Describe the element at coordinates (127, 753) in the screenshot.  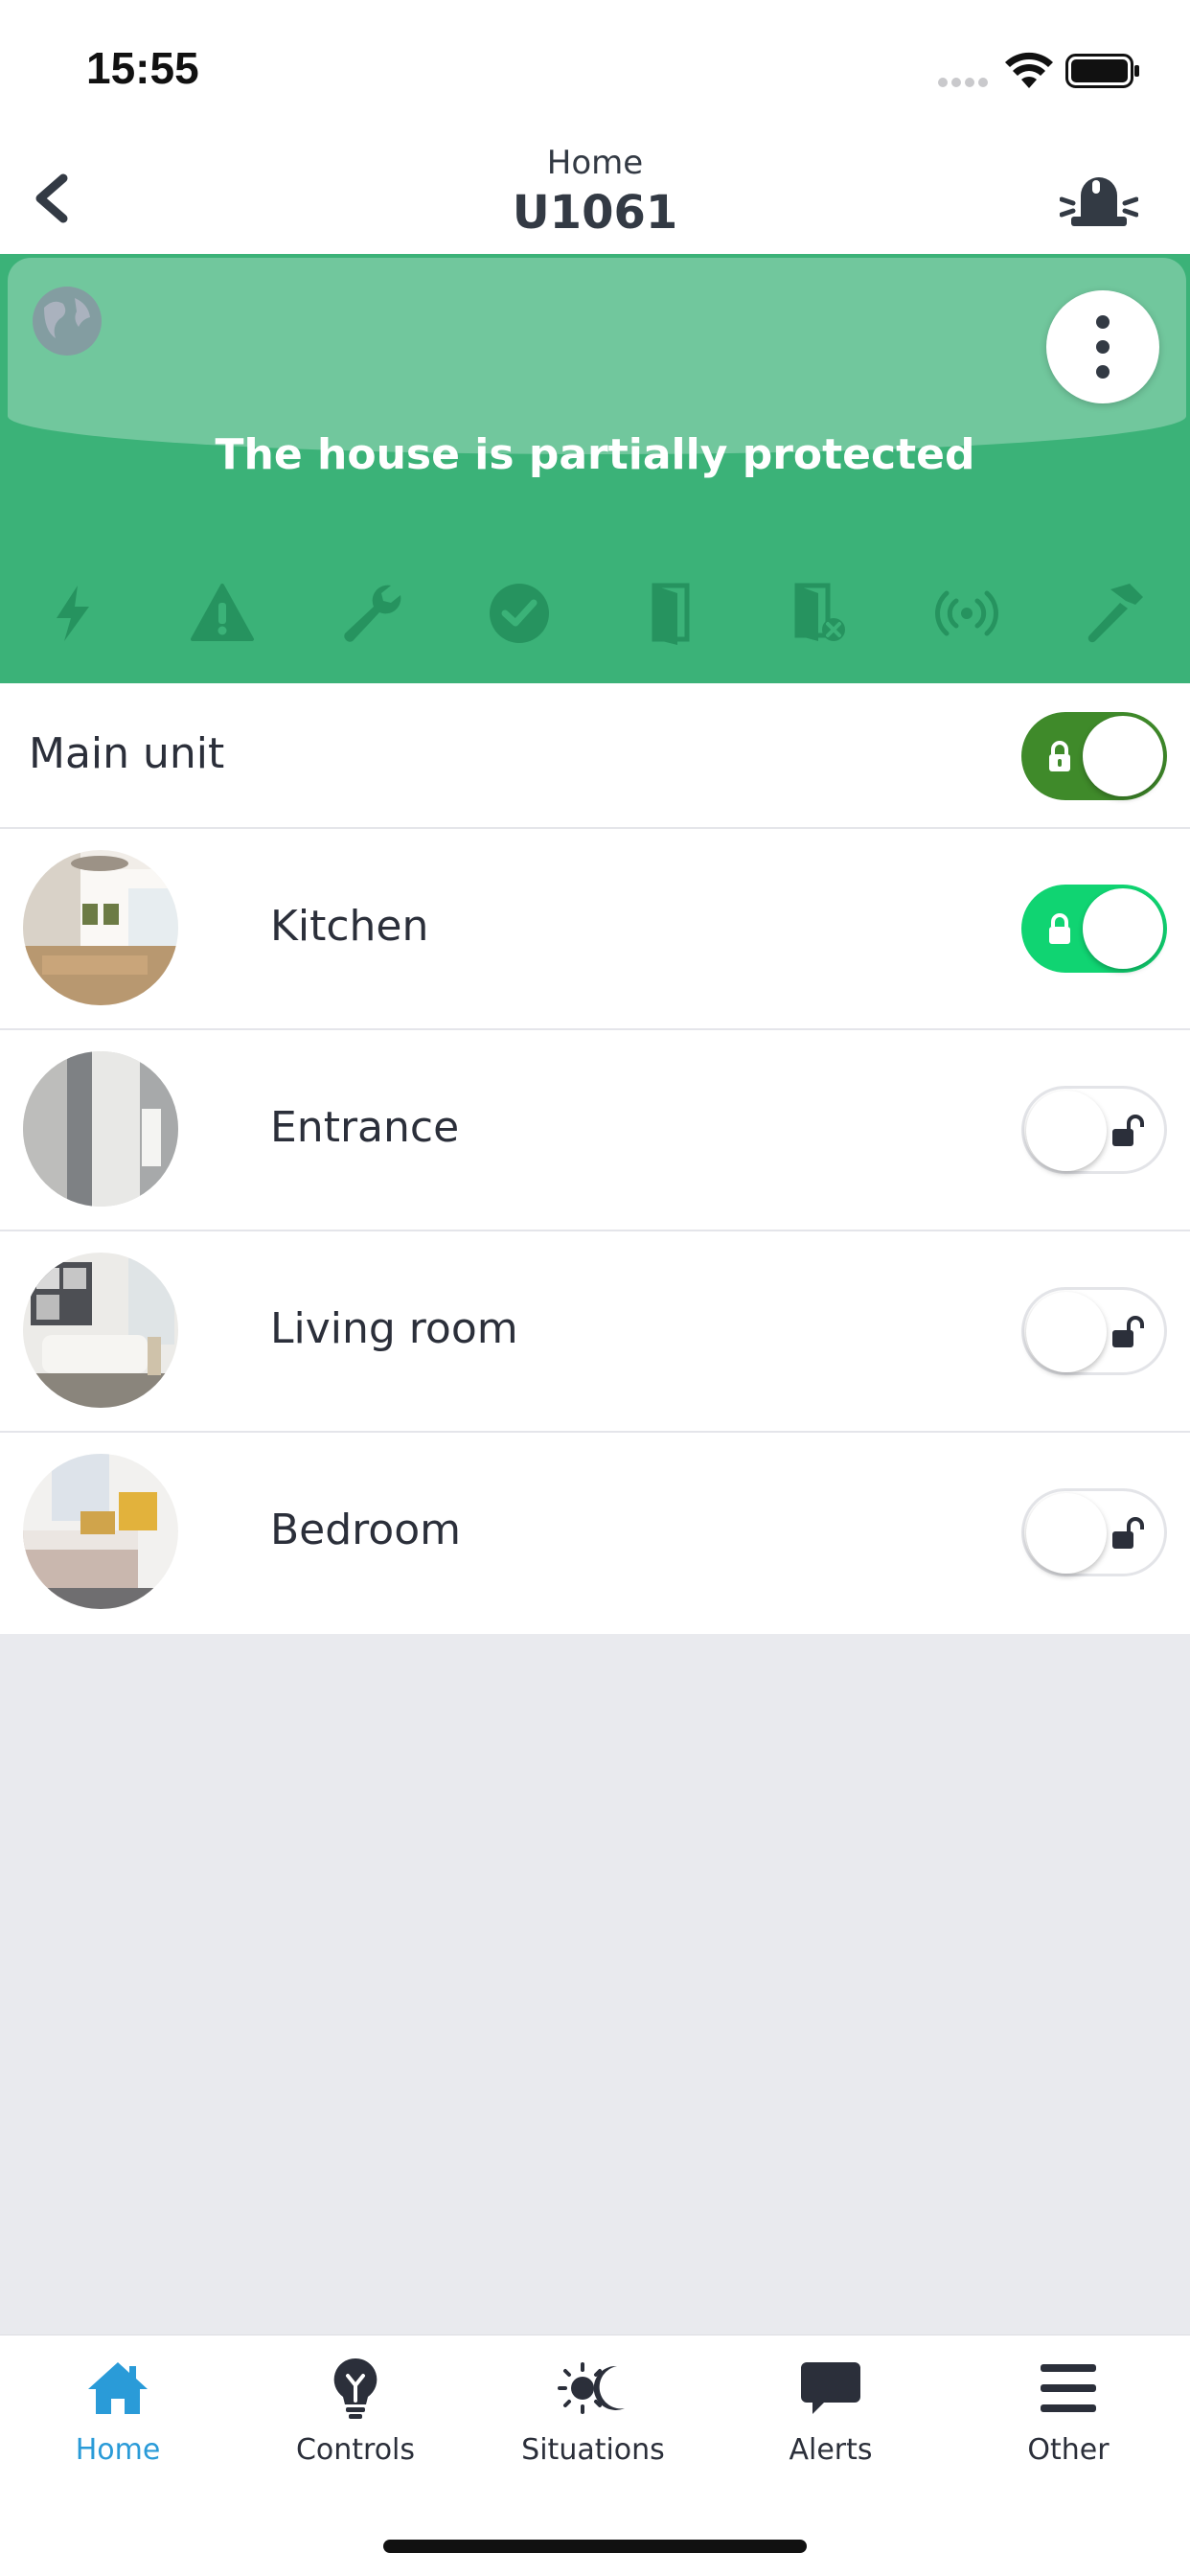
I see `main-unit-label: Main unit` at that location.